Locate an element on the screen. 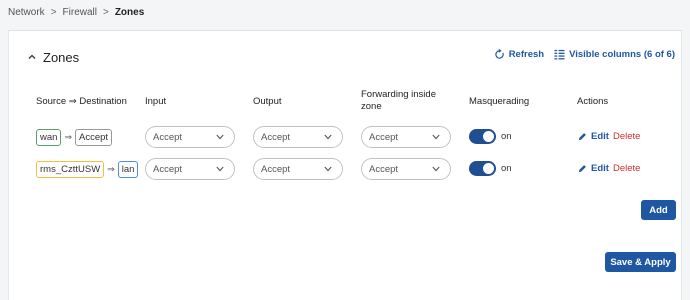 The height and width of the screenshot is (300, 690). breadcrumb-firewall: Firewall is located at coordinates (80, 12).